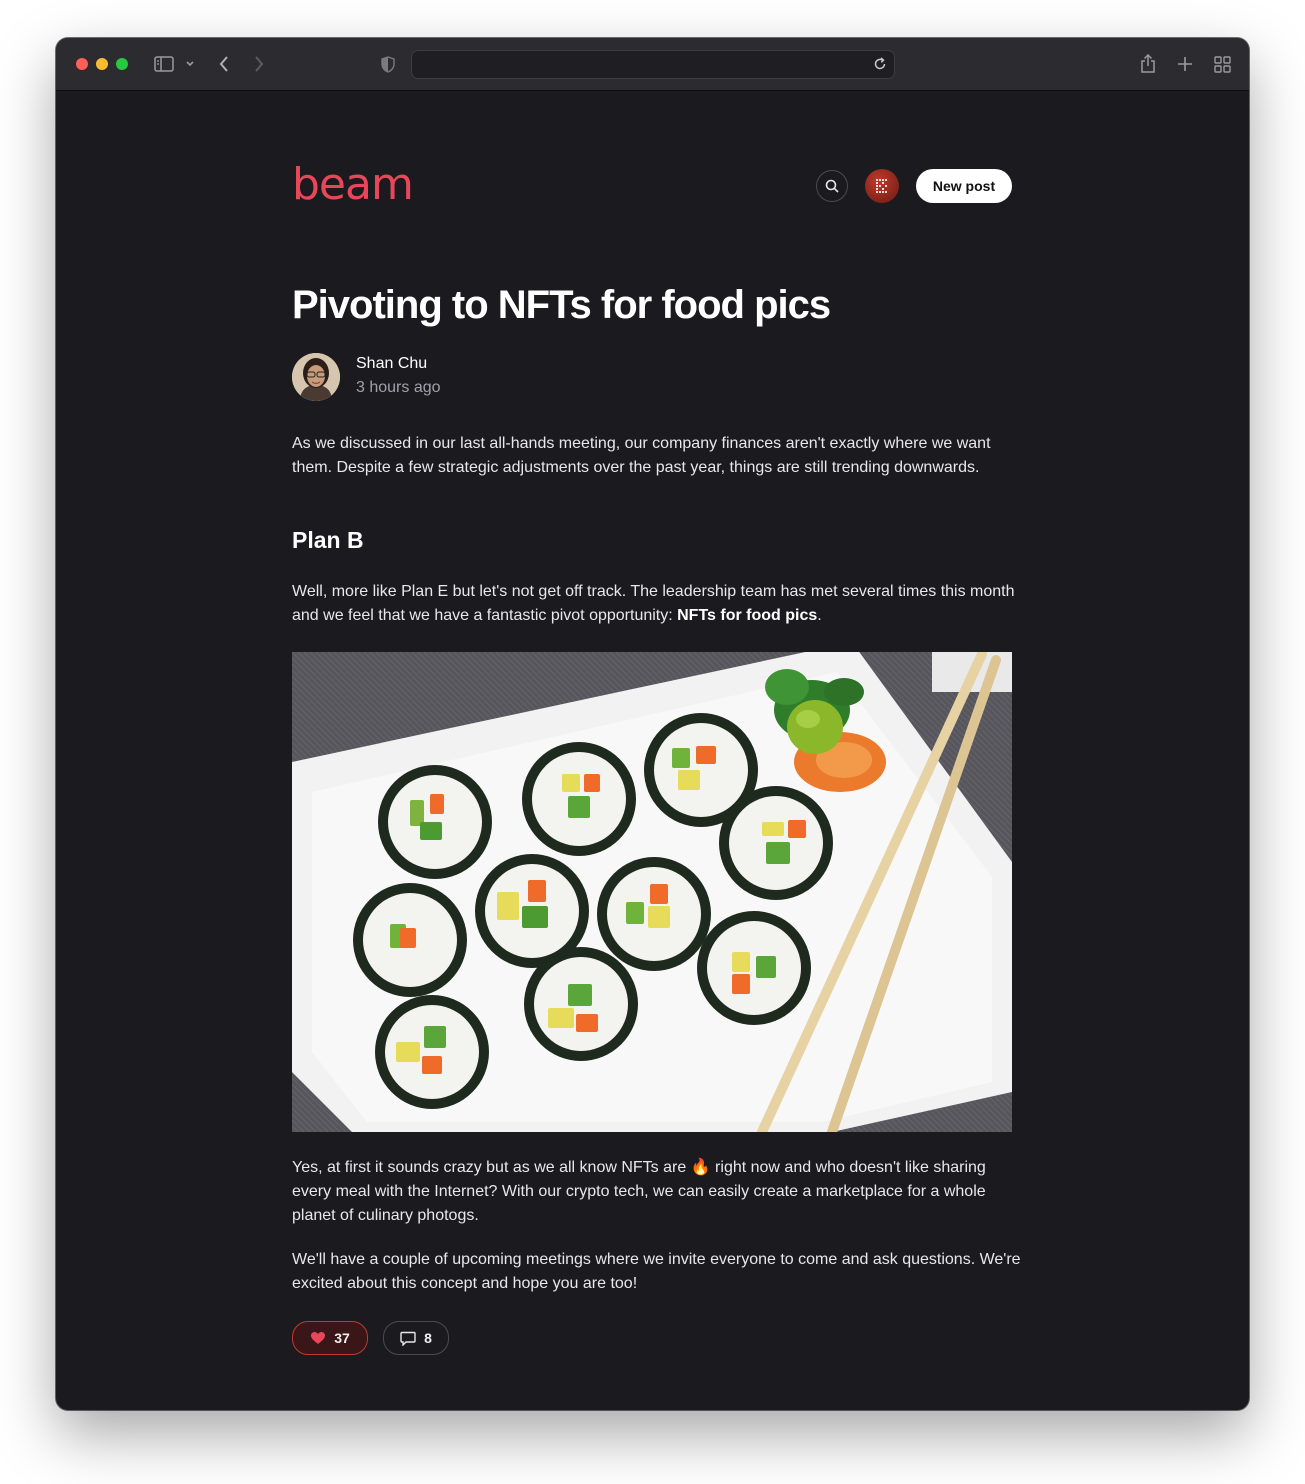  Describe the element at coordinates (398, 387) in the screenshot. I see `post-timestamp: 3 hours ago` at that location.